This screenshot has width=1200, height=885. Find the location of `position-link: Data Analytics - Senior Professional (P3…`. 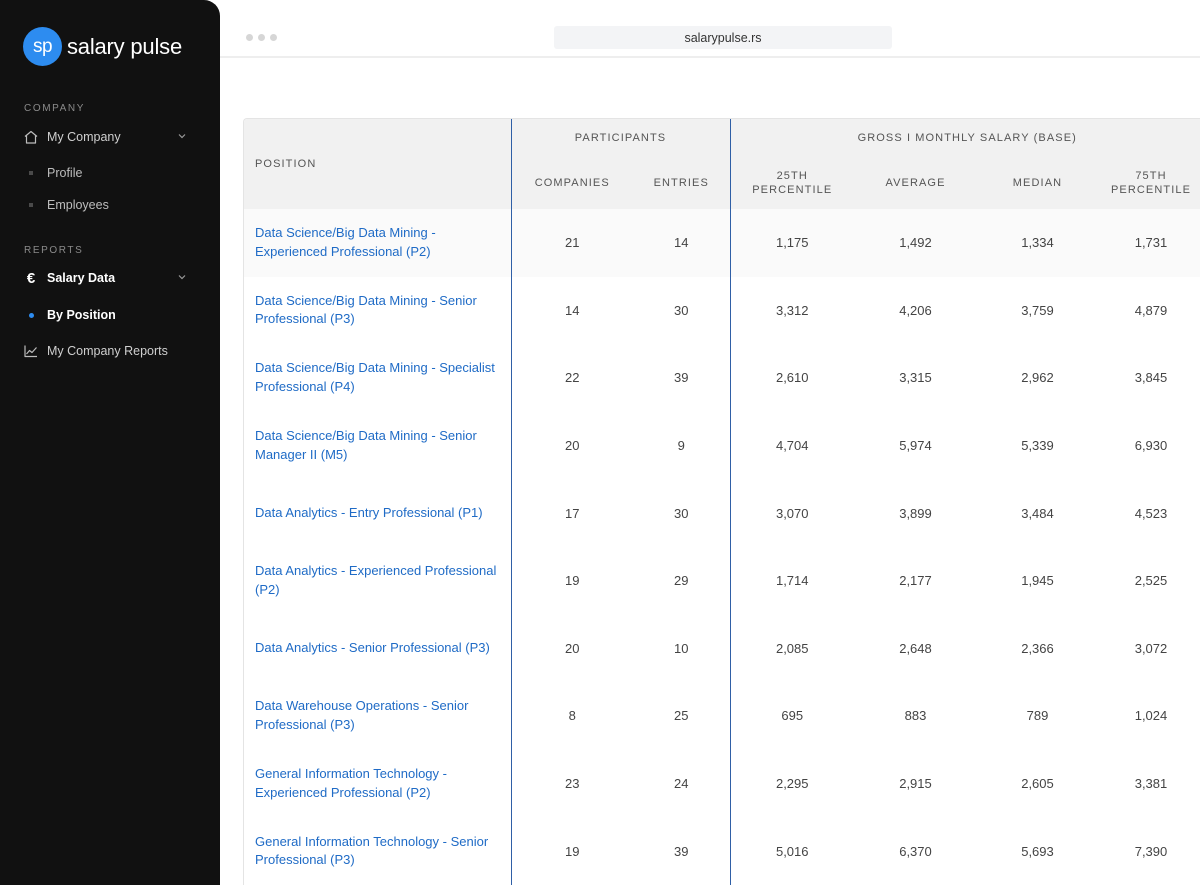

position-link: Data Analytics - Senior Professional (P3… is located at coordinates (378, 648).